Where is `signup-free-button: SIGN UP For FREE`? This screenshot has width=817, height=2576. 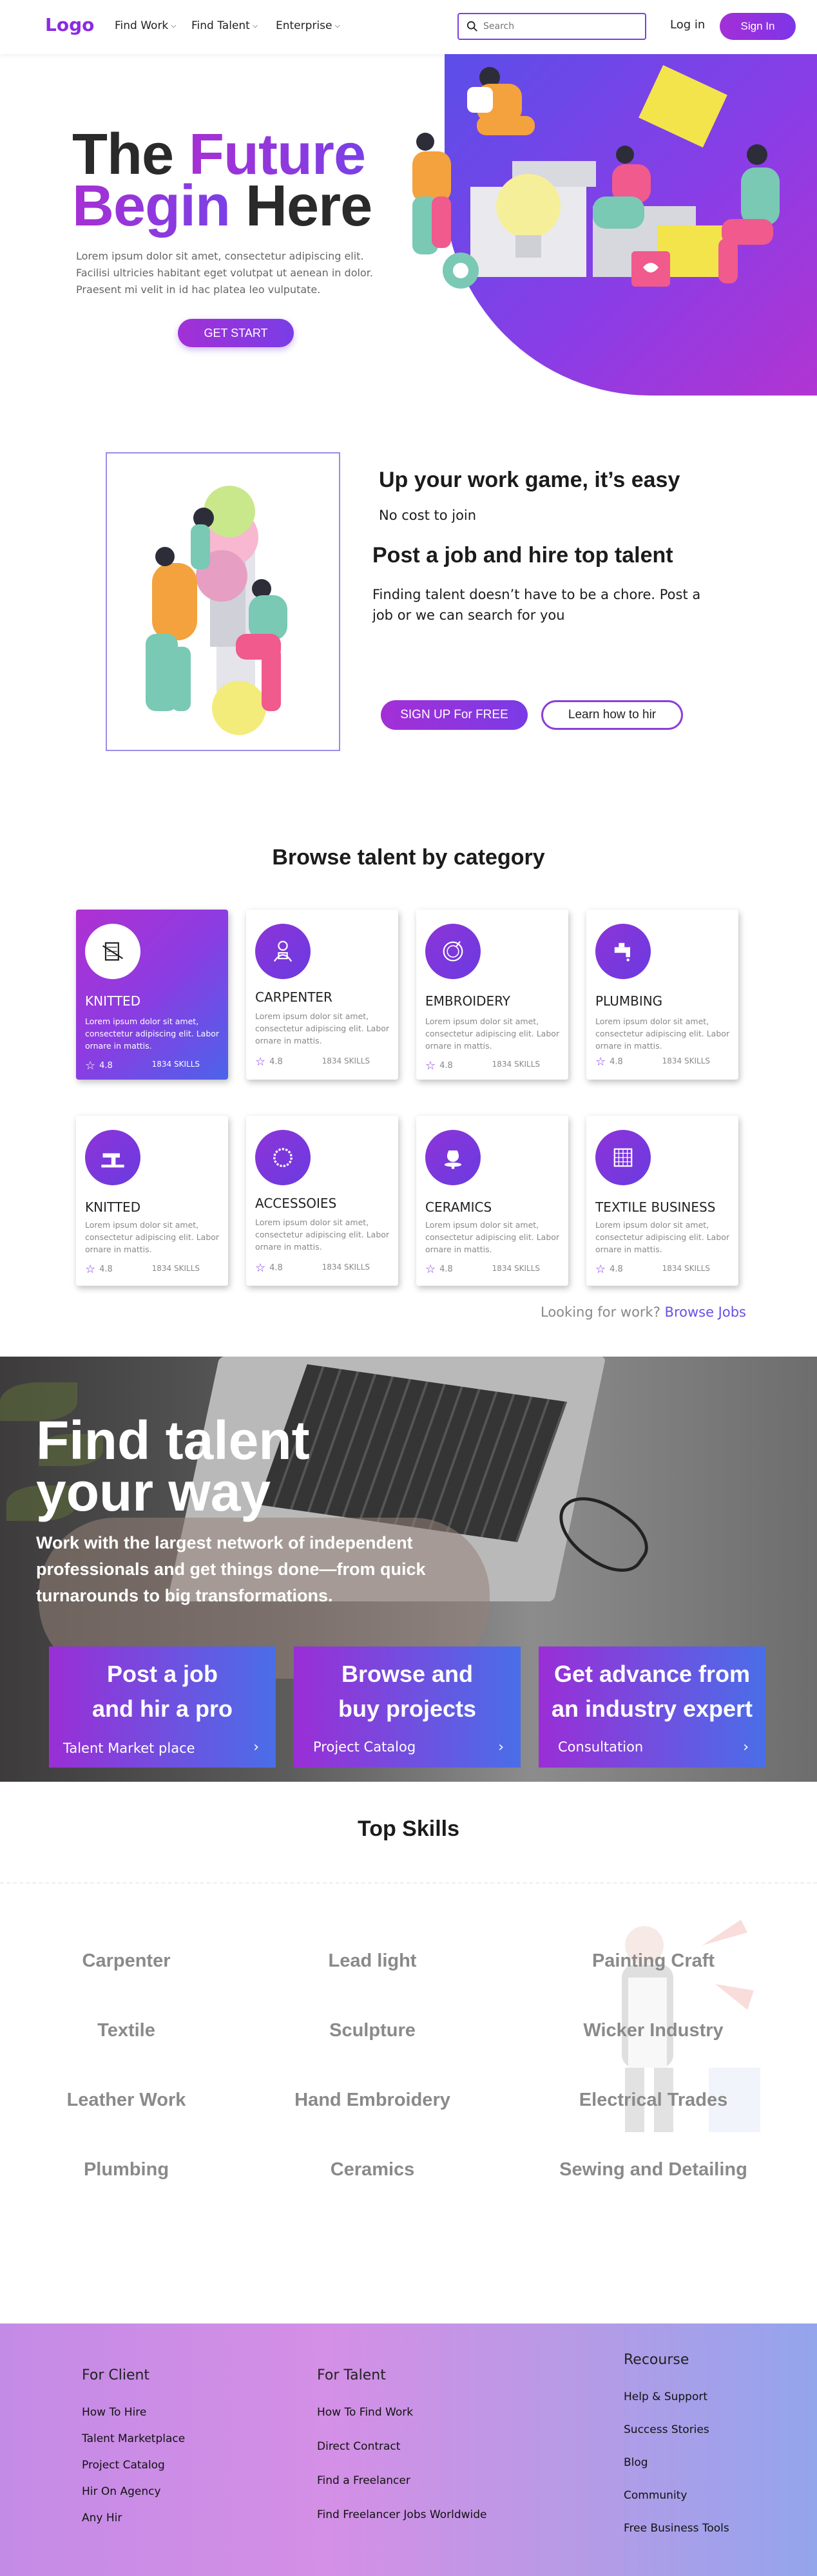
signup-free-button: SIGN UP For FREE is located at coordinates (454, 715).